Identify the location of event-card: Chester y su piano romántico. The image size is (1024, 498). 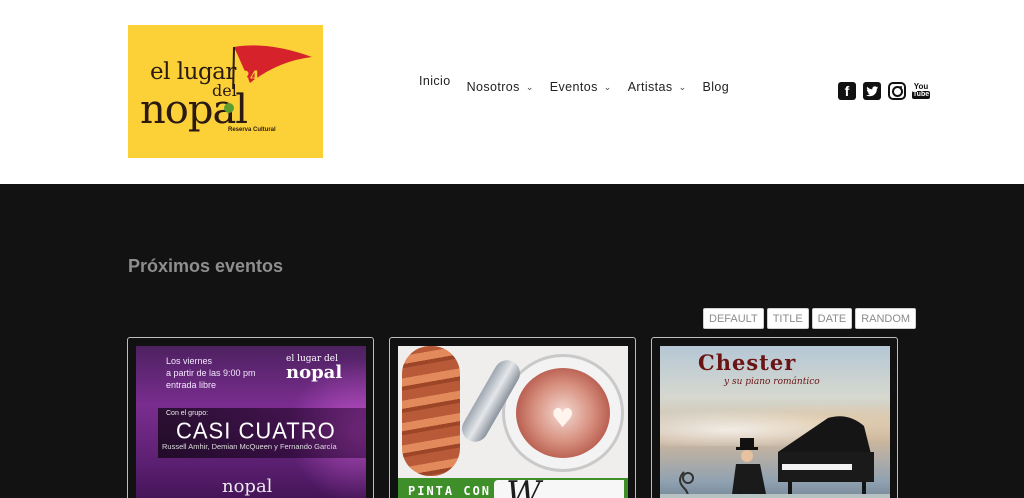
(774, 417).